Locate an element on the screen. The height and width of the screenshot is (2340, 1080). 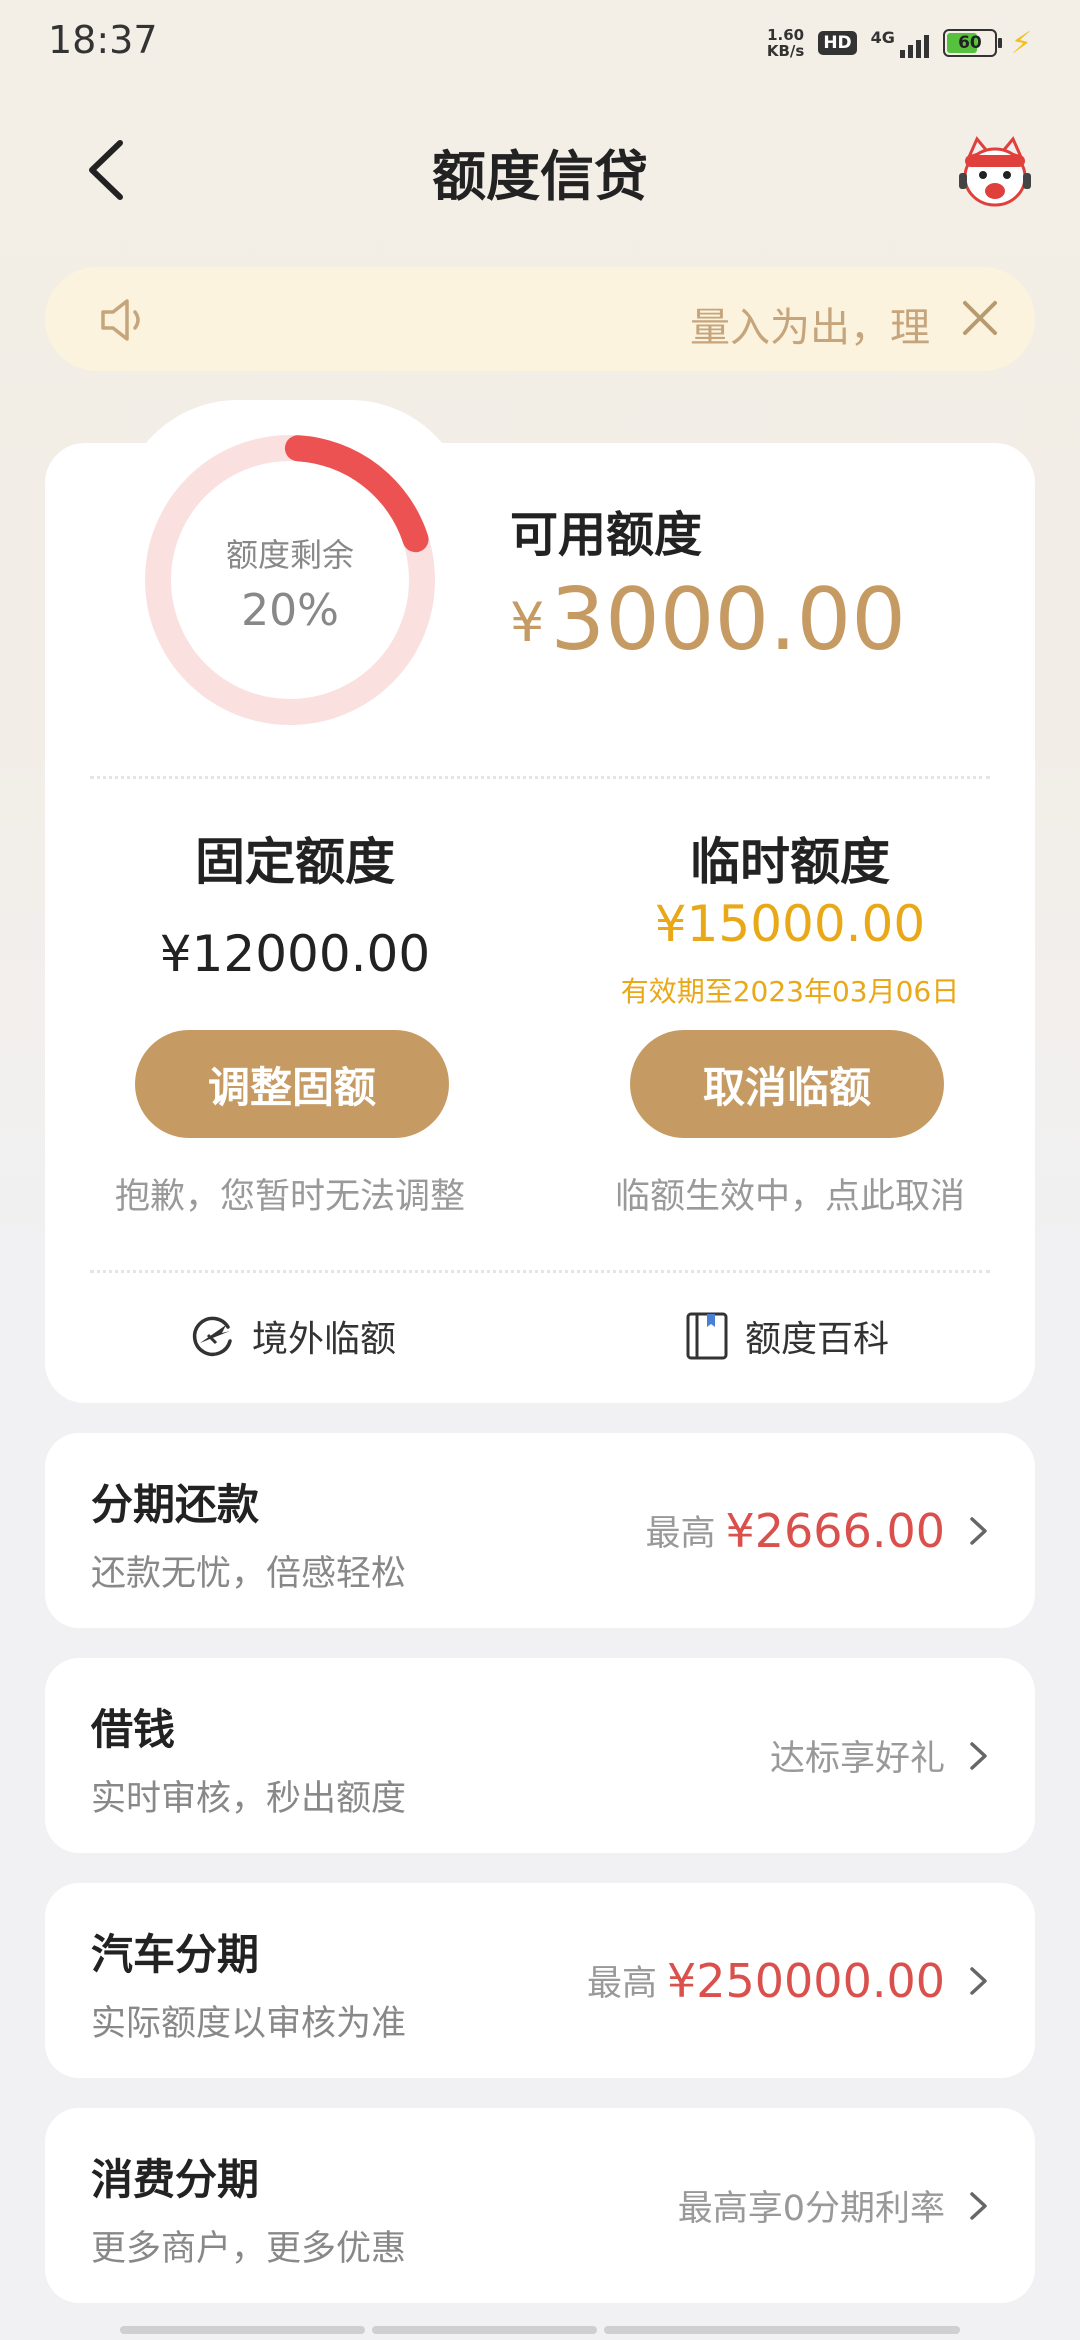
net-speed-unit: KB/s is located at coordinates (785, 51).